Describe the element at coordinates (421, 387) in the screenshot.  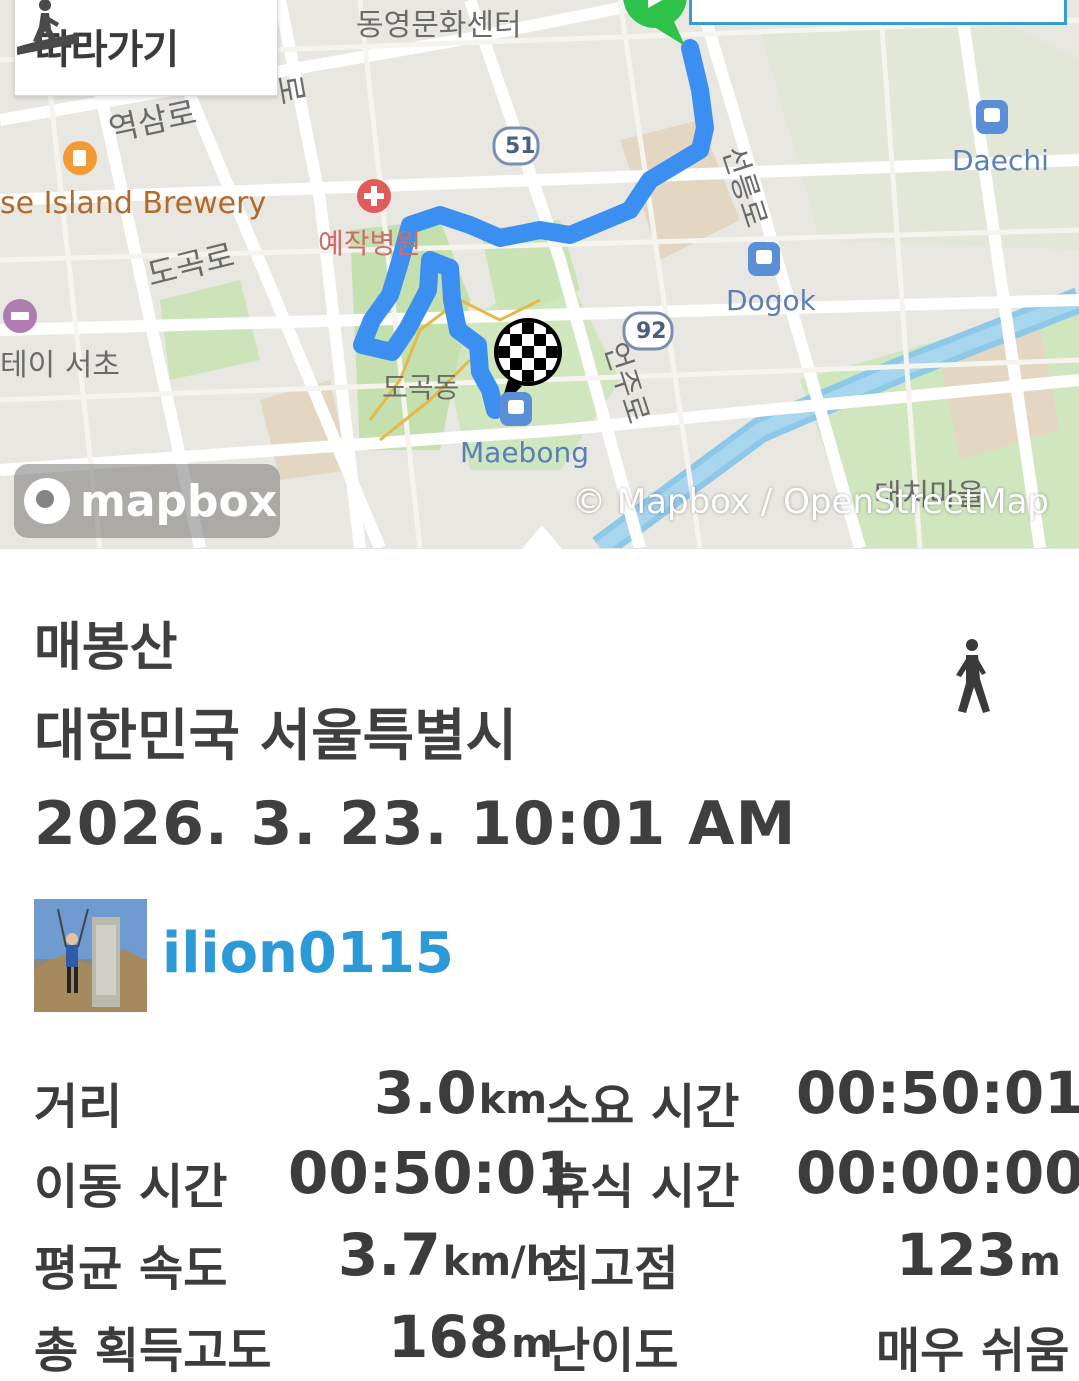
I see `map-label-dogok-dong: 도곡동` at that location.